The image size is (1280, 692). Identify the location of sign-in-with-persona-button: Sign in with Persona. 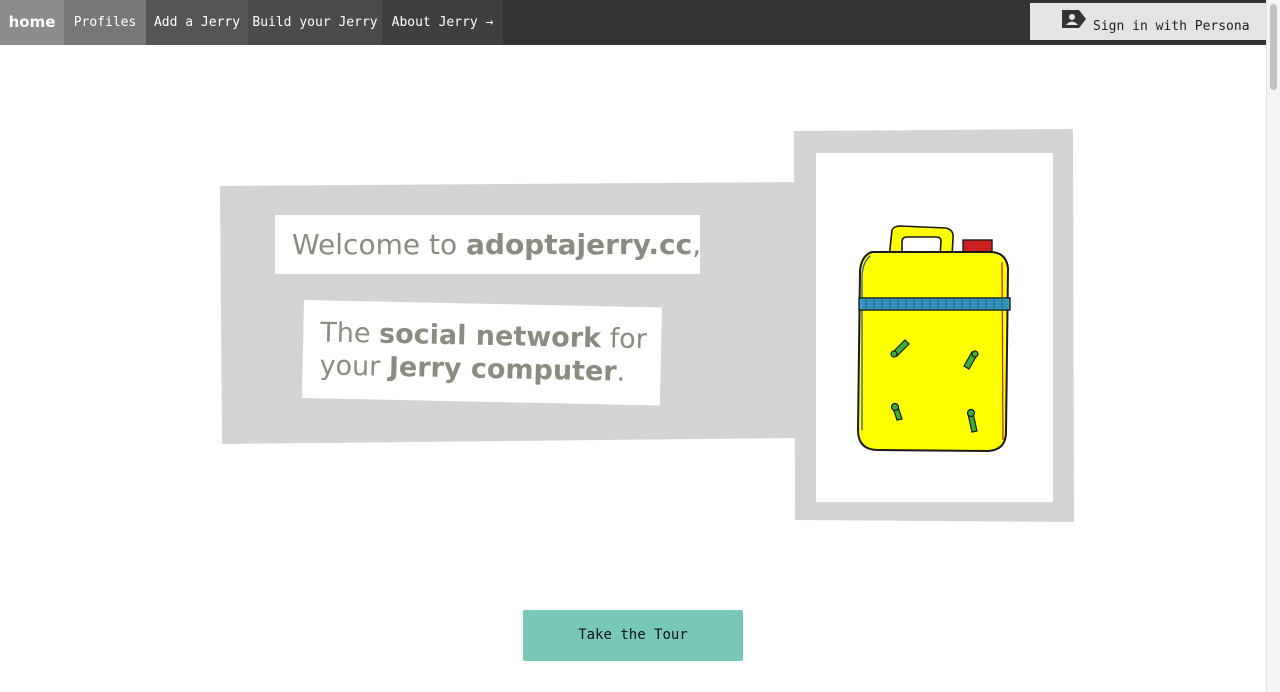
(1148, 21).